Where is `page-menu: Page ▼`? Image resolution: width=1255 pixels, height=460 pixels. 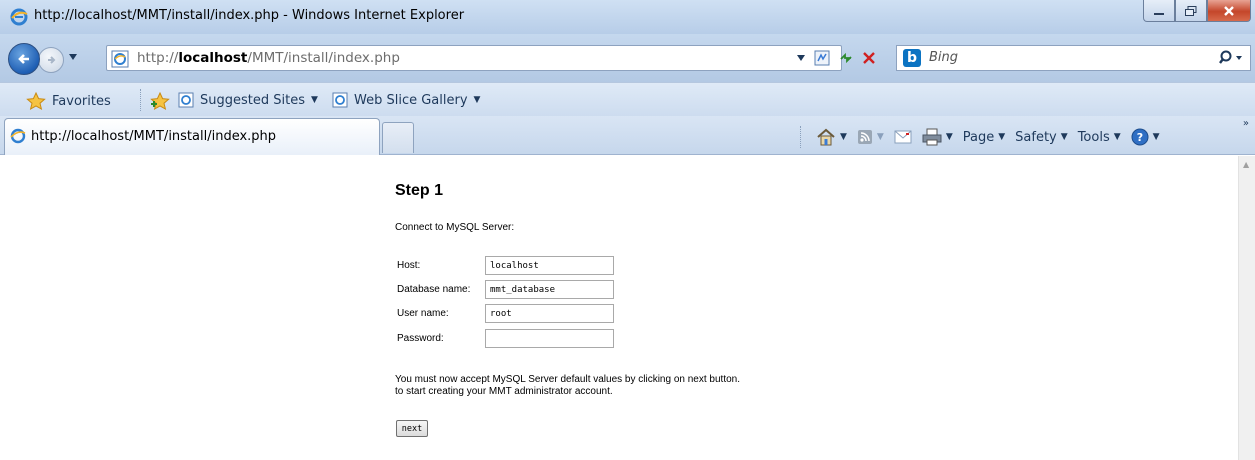 page-menu: Page ▼ is located at coordinates (984, 137).